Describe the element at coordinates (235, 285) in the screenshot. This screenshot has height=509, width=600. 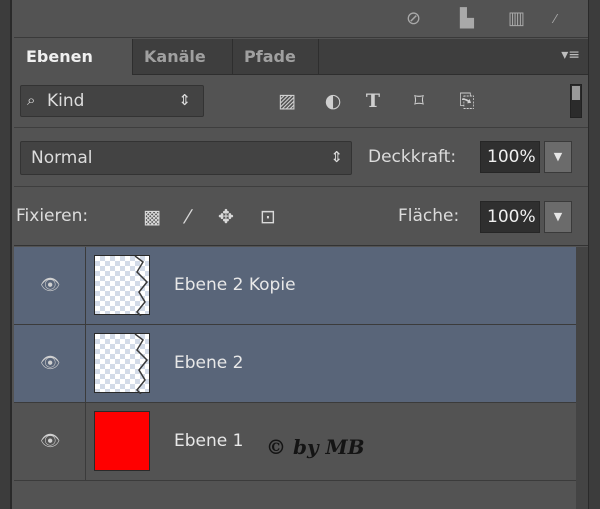
I see `layer-name: Ebene 2 Kopie` at that location.